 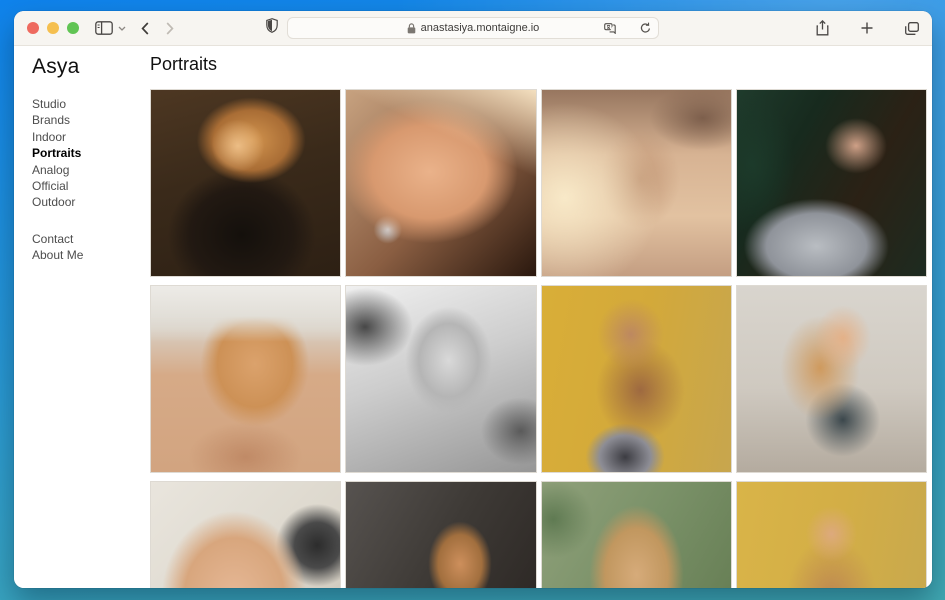 What do you see at coordinates (90, 239) in the screenshot?
I see `sidebar-item-contact: Contact` at bounding box center [90, 239].